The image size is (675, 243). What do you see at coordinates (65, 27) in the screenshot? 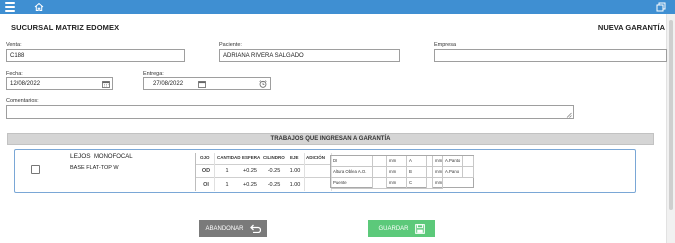
I see `branch-title: SUCURSAL MATRIZ EDOMEX` at bounding box center [65, 27].